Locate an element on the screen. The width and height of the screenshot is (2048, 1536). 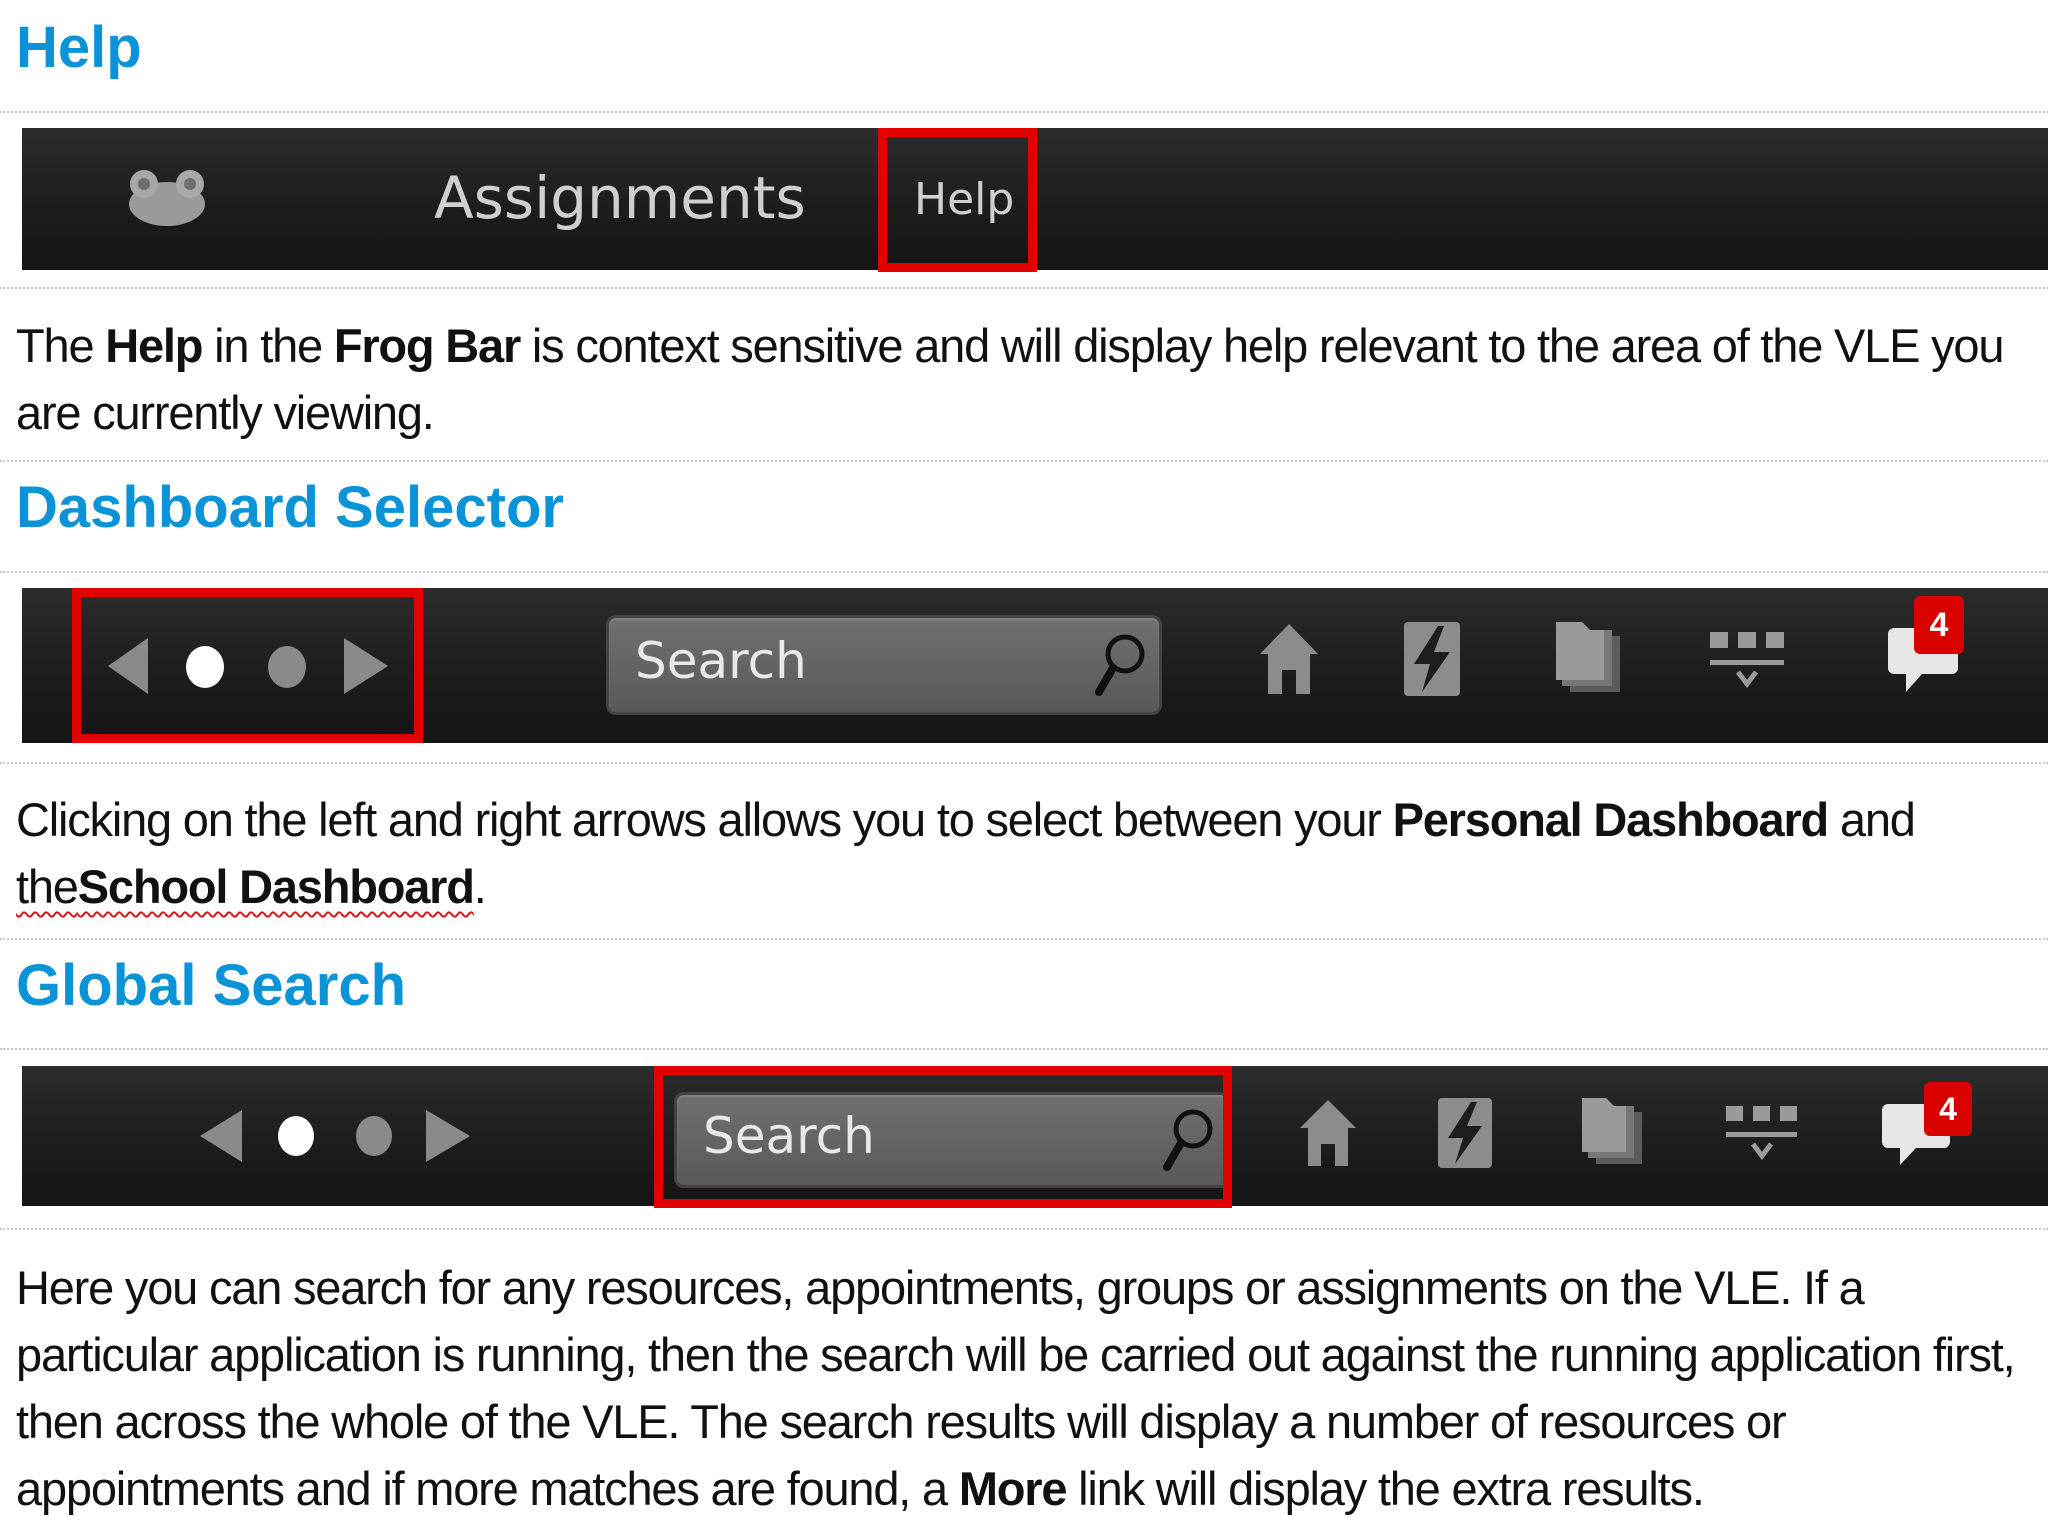
dot-active-icon is located at coordinates (296, 1136).